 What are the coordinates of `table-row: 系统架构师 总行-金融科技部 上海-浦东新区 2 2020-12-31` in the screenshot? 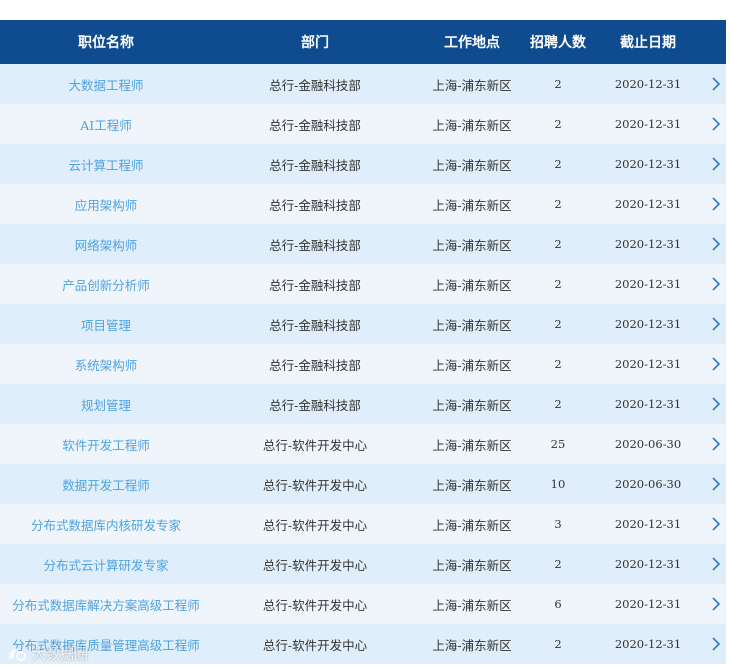 It's located at (363, 364).